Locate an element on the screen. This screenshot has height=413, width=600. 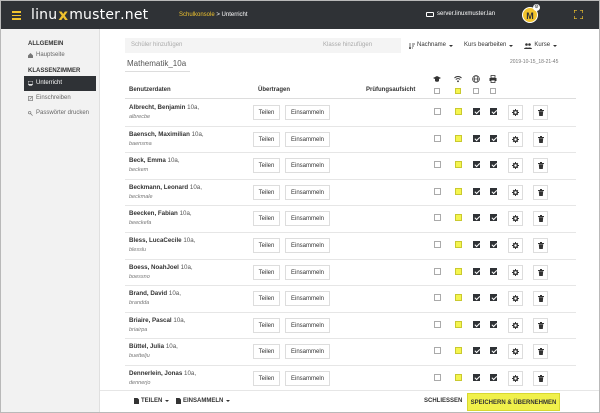
edit-course-dropdown: Kurs bearbeiten is located at coordinates (489, 45).